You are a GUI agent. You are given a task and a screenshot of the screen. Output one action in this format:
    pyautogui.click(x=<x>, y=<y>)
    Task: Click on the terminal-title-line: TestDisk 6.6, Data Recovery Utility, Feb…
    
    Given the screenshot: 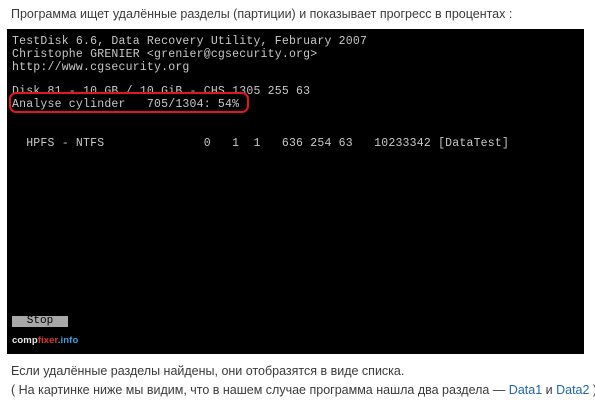 What is the action you would take?
    pyautogui.click(x=190, y=41)
    